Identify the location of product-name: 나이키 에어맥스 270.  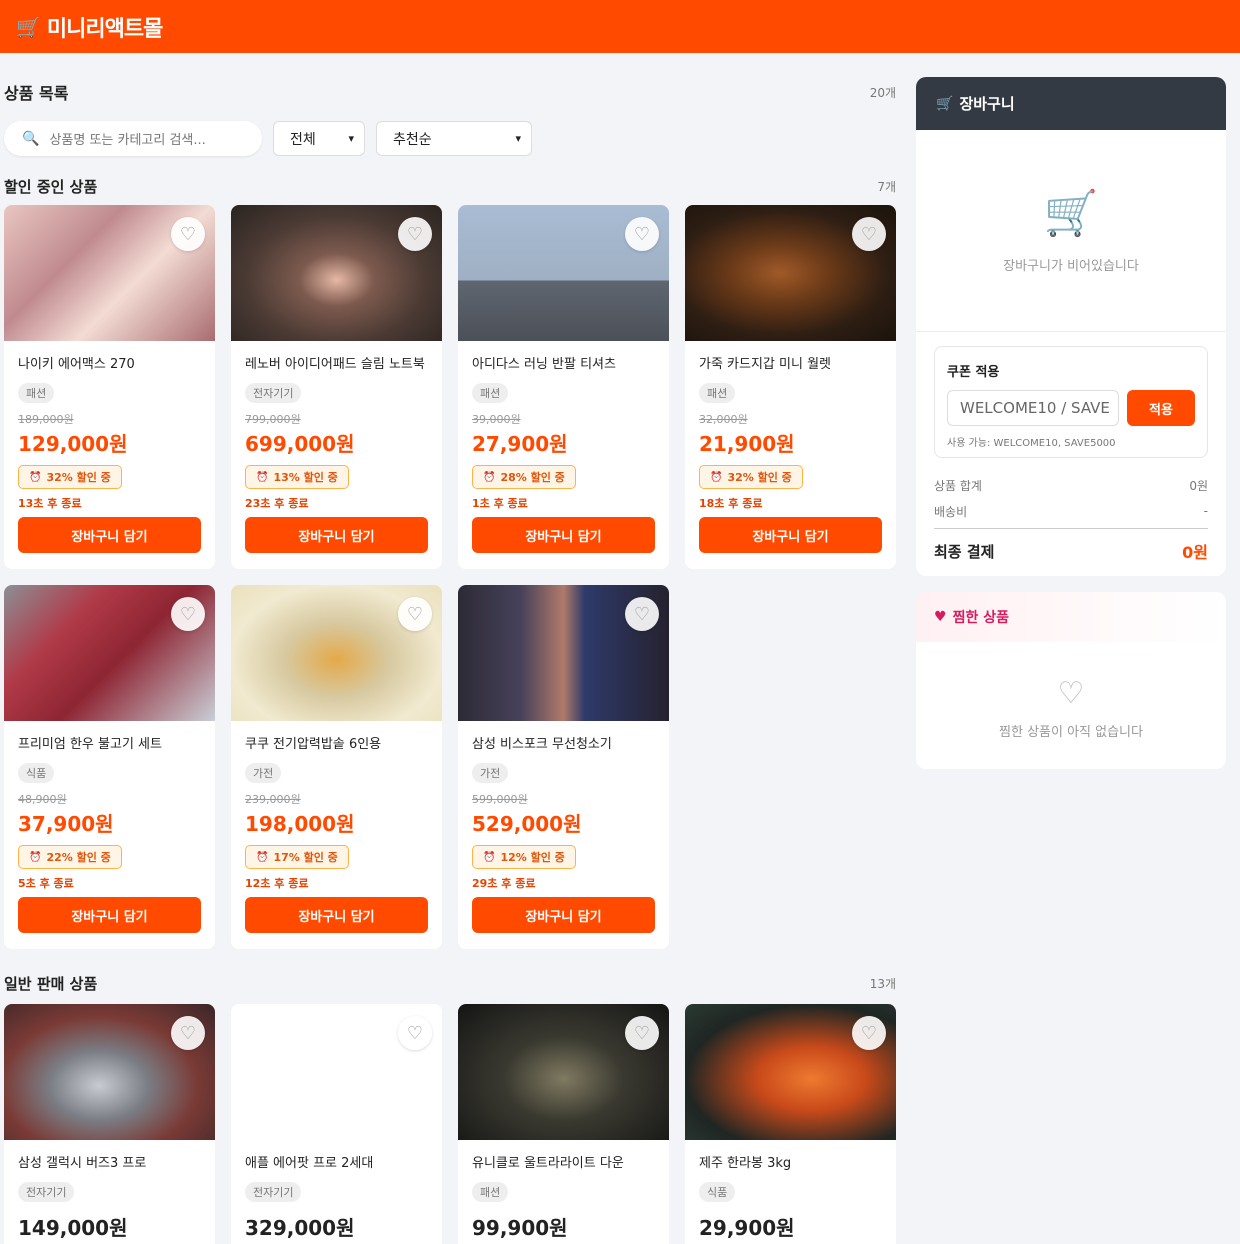
(109, 363).